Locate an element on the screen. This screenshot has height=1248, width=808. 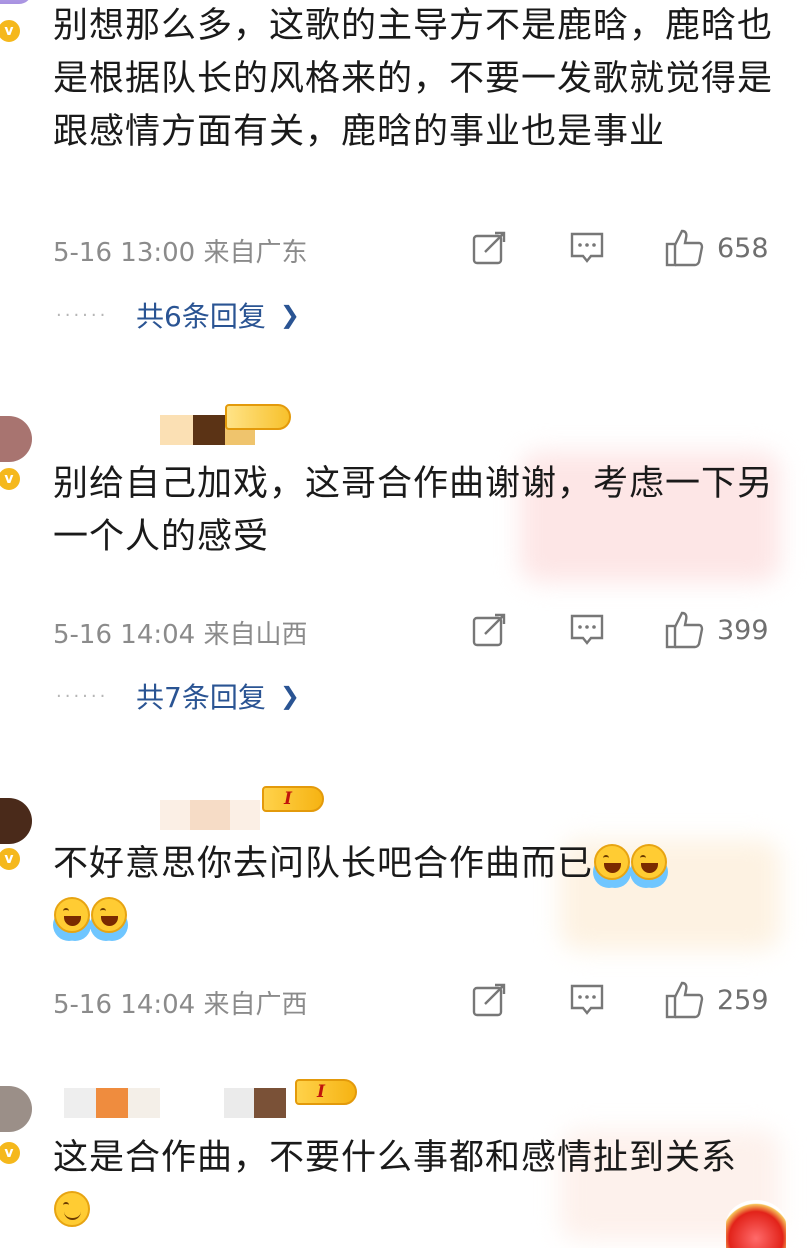
like-count: 259 is located at coordinates (743, 1000).